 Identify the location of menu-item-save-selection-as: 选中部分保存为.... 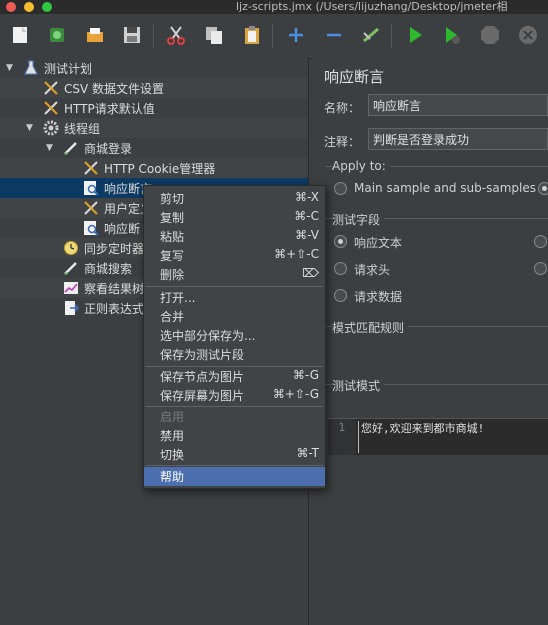
(234, 335).